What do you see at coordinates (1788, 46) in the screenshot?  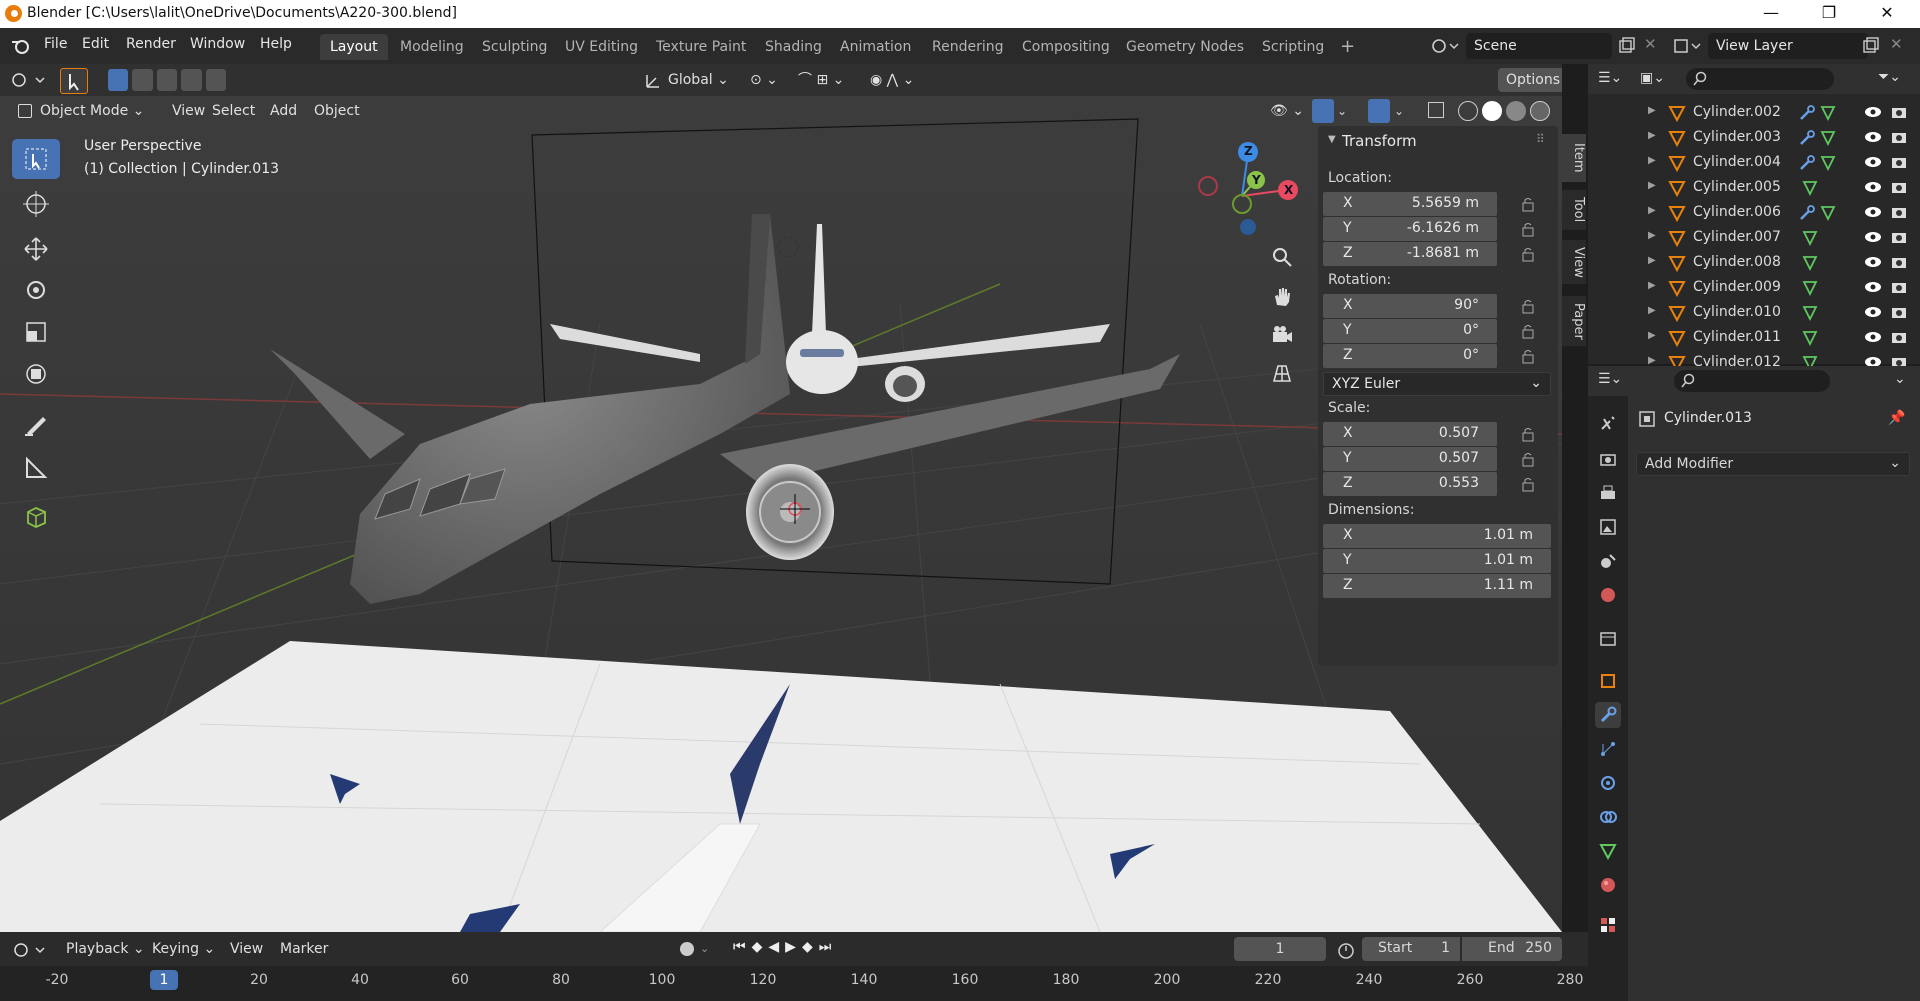 I see `view-layer-field: View Layer` at bounding box center [1788, 46].